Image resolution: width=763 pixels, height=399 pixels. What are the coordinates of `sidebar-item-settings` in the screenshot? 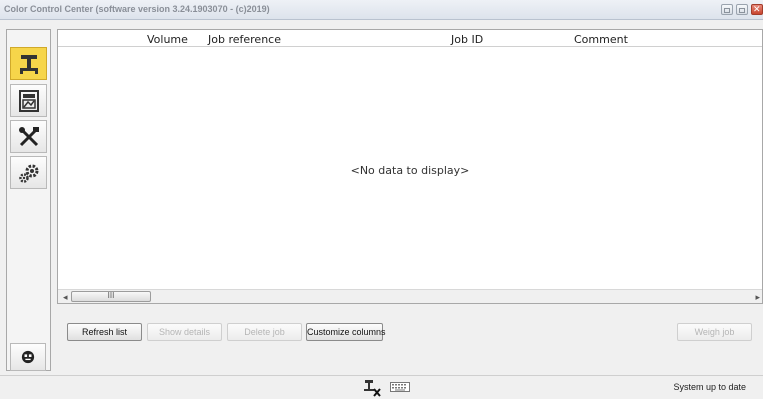 It's located at (28, 172).